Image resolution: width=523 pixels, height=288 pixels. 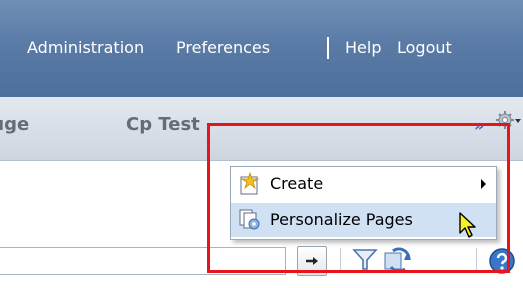 What do you see at coordinates (424, 47) in the screenshot?
I see `logout-link: Logout` at bounding box center [424, 47].